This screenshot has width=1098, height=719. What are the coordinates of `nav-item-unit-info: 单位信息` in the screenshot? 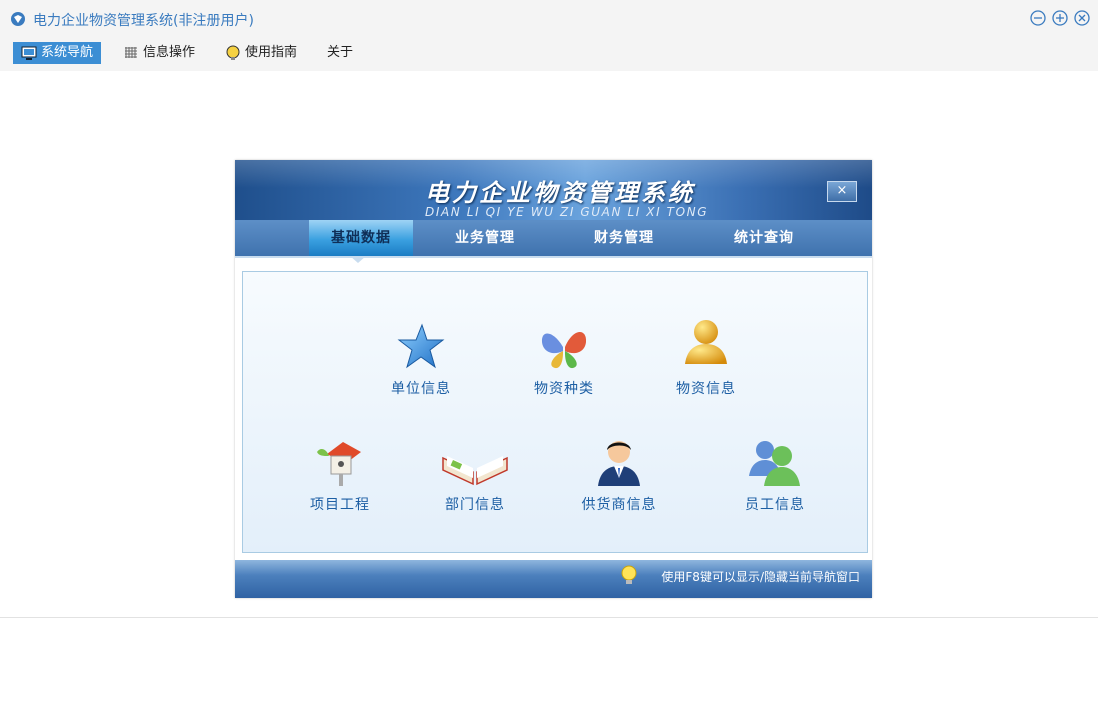 It's located at (421, 367).